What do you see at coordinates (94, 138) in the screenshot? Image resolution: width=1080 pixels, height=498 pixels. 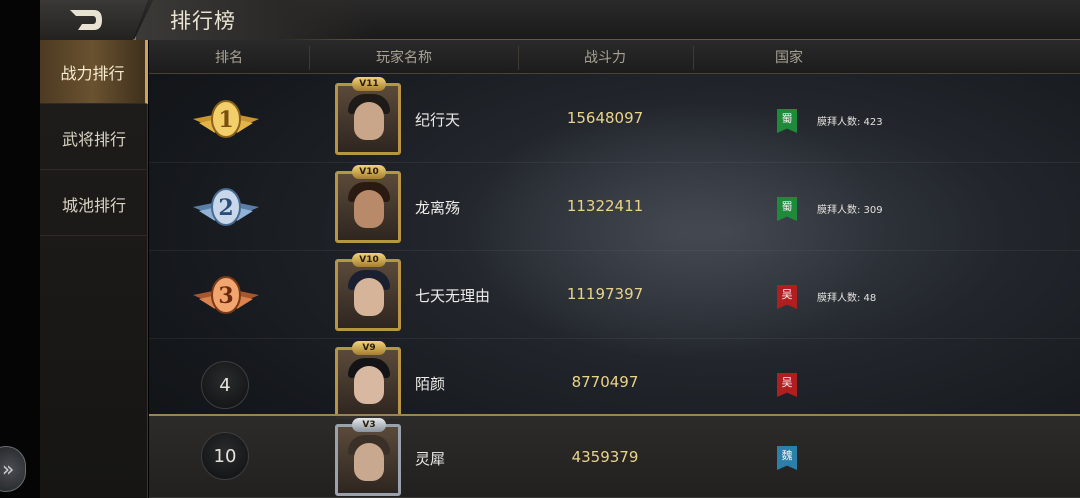 I see `tab-general-rank: 武将排行` at bounding box center [94, 138].